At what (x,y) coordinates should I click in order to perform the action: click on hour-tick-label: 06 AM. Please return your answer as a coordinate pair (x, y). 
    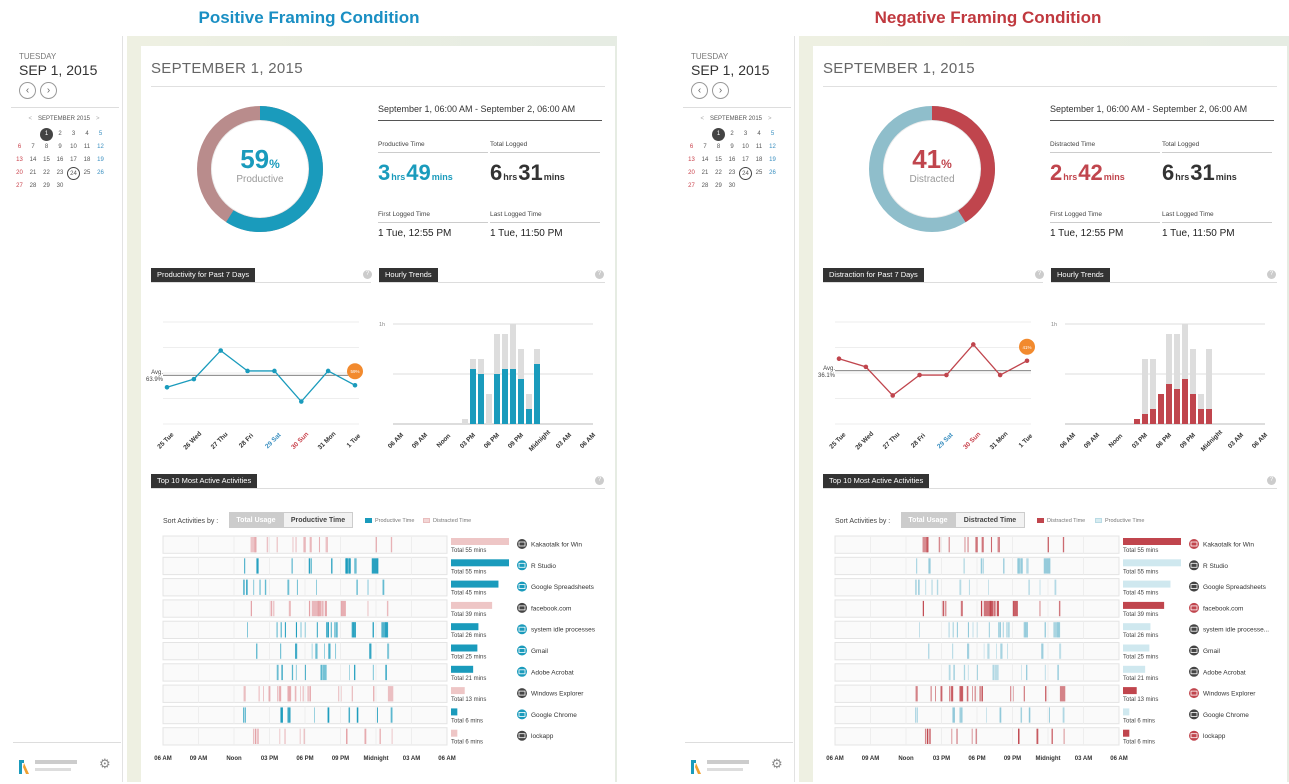
    Looking at the image, I should click on (1068, 441).